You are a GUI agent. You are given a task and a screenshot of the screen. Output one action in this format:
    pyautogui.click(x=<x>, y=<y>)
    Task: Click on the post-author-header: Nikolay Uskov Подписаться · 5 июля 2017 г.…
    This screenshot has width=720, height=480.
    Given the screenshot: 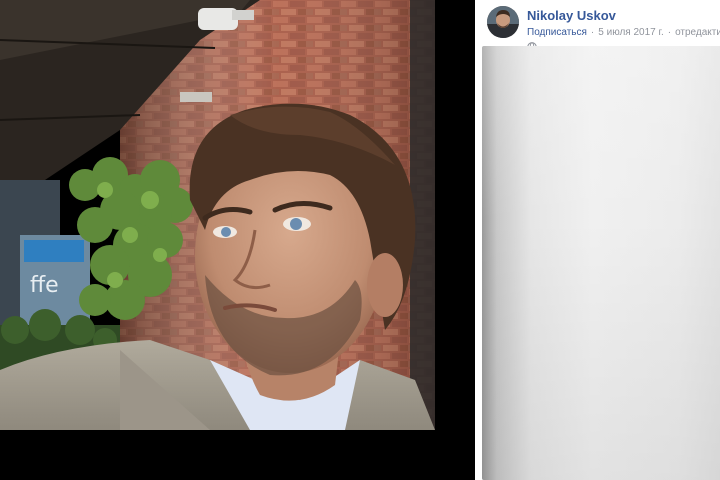 What is the action you would take?
    pyautogui.click(x=603, y=29)
    